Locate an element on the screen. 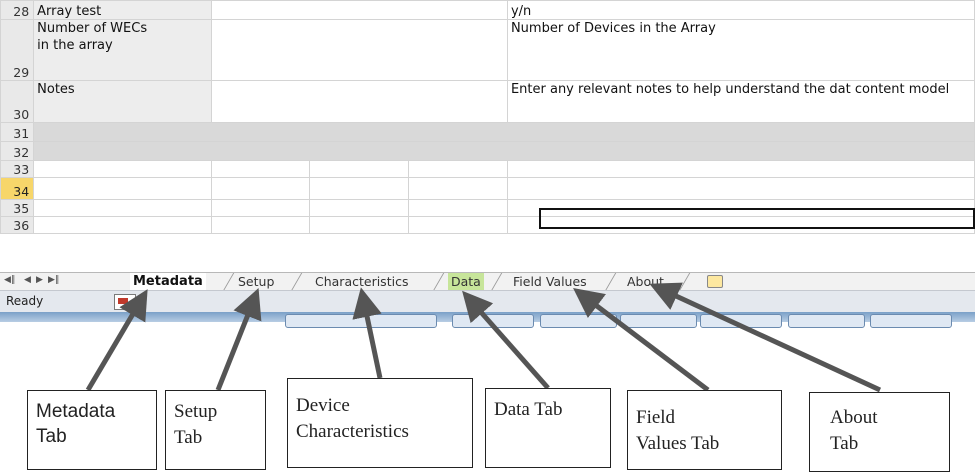 The height and width of the screenshot is (472, 975). callout-line: Device is located at coordinates (323, 405).